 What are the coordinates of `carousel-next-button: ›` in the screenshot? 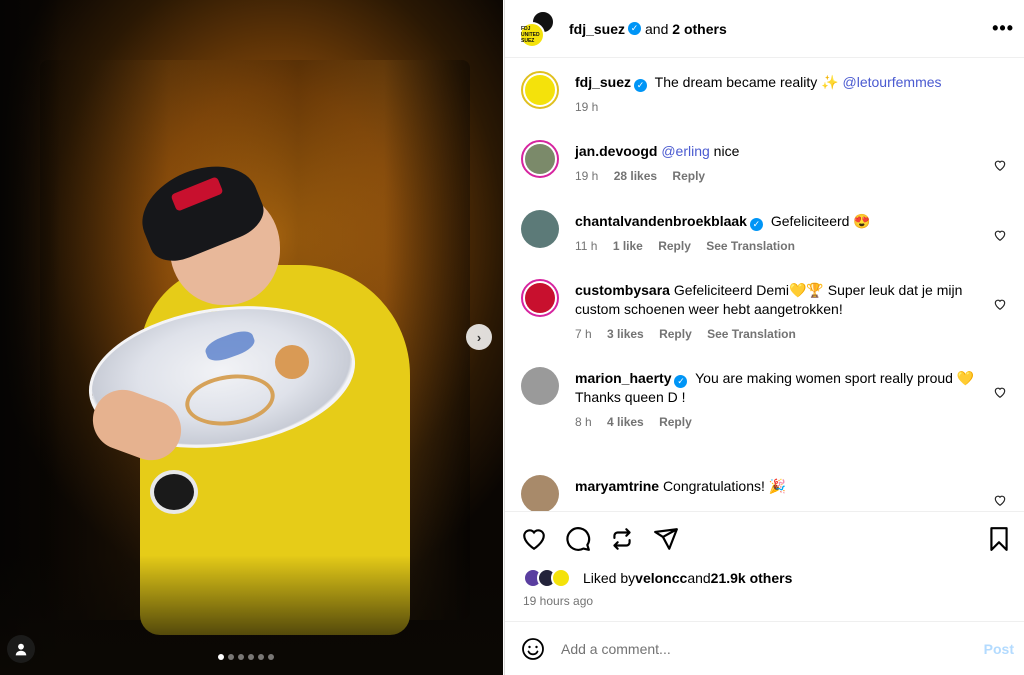 It's located at (479, 337).